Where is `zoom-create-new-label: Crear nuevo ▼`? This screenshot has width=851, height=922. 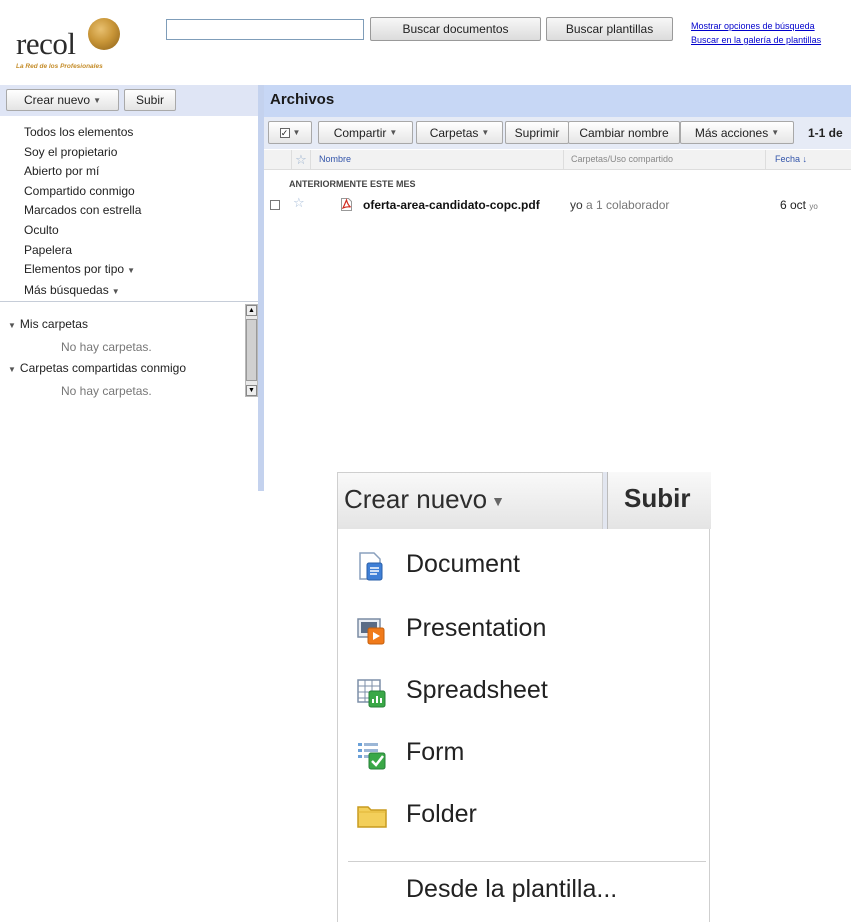 zoom-create-new-label: Crear nuevo ▼ is located at coordinates (424, 499).